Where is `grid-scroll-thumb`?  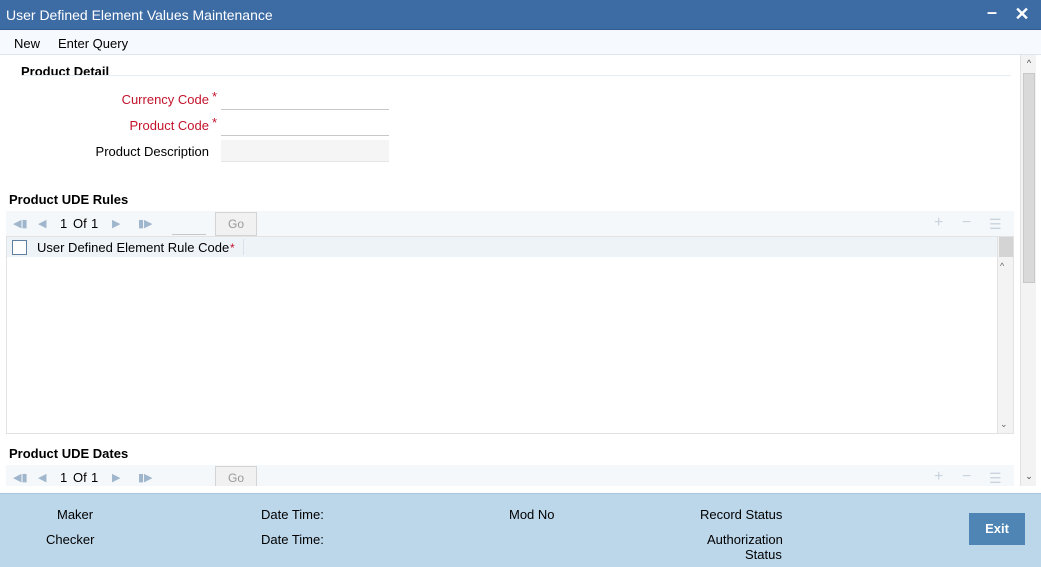
grid-scroll-thumb is located at coordinates (1006, 247).